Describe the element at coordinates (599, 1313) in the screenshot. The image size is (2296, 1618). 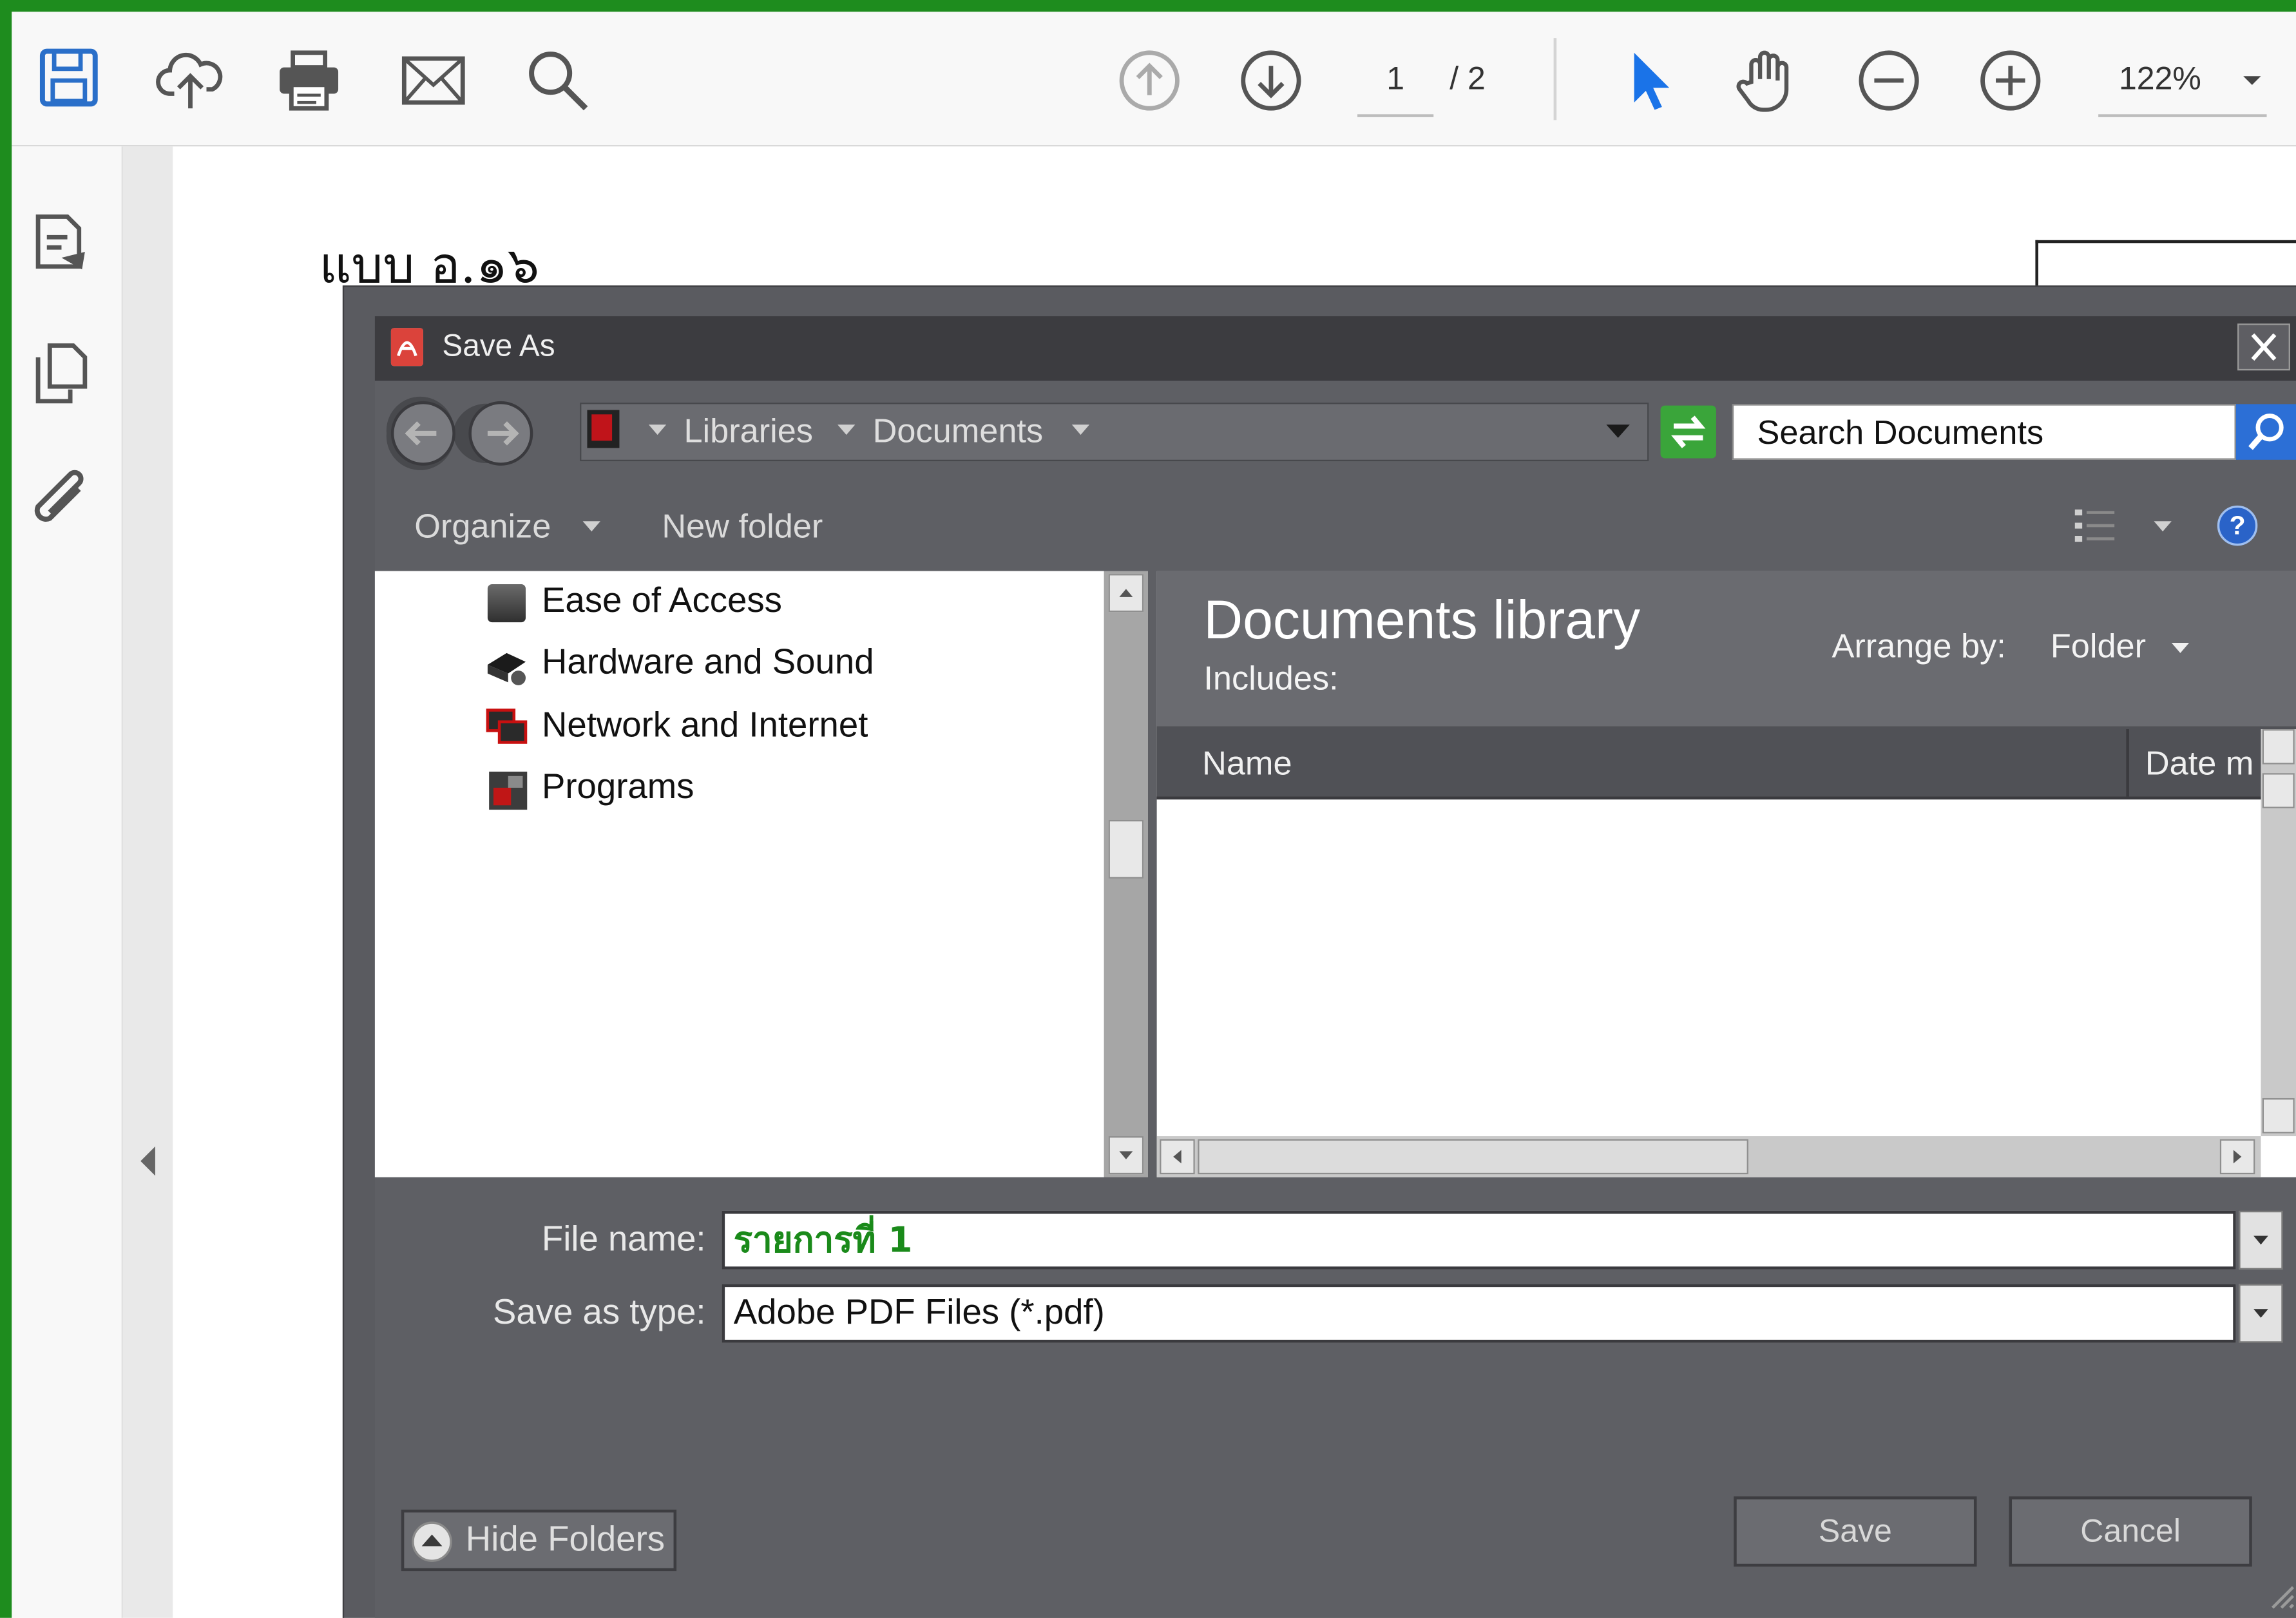
I see `save-as-type-label: Save as type:` at that location.